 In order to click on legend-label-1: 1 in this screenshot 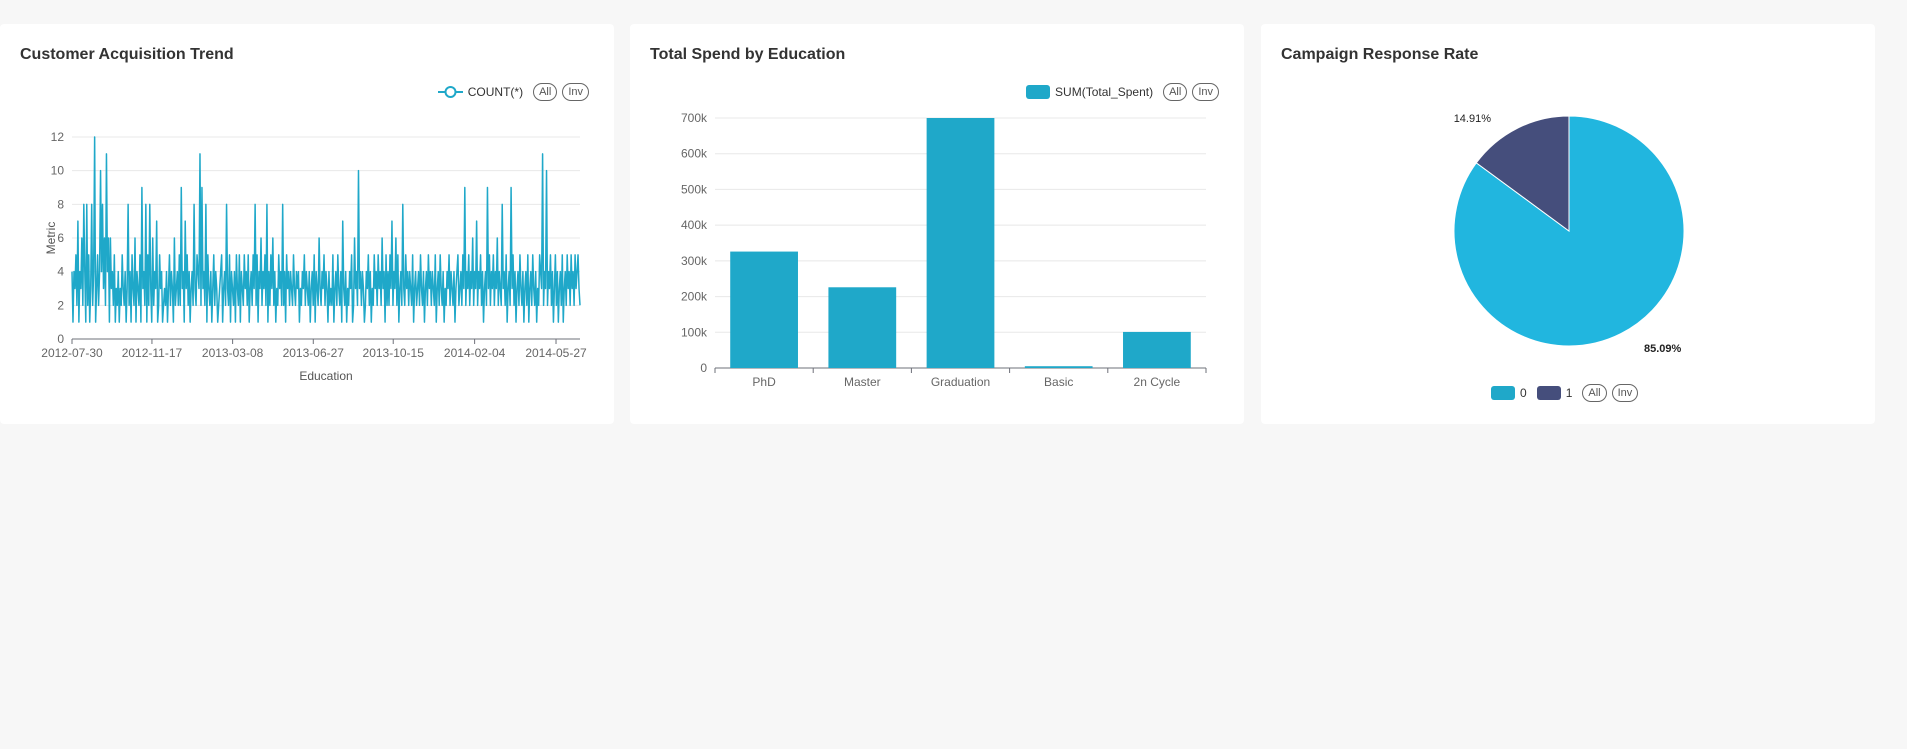, I will do `click(1569, 393)`.